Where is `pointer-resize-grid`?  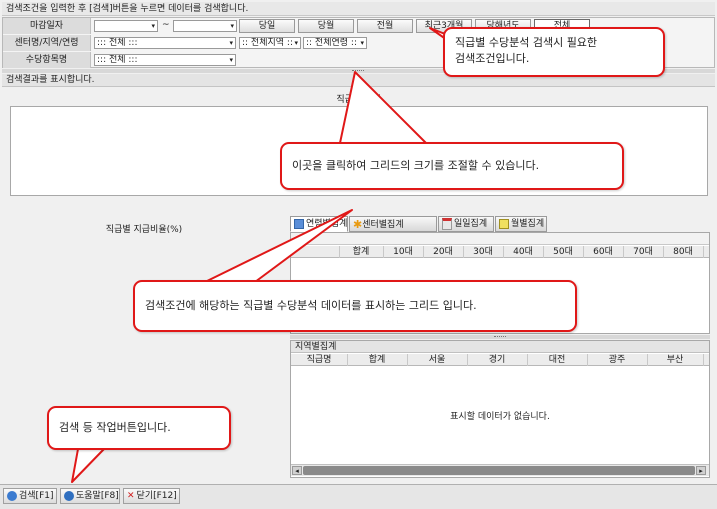
pointer-resize-grid is located at coordinates (383, 107).